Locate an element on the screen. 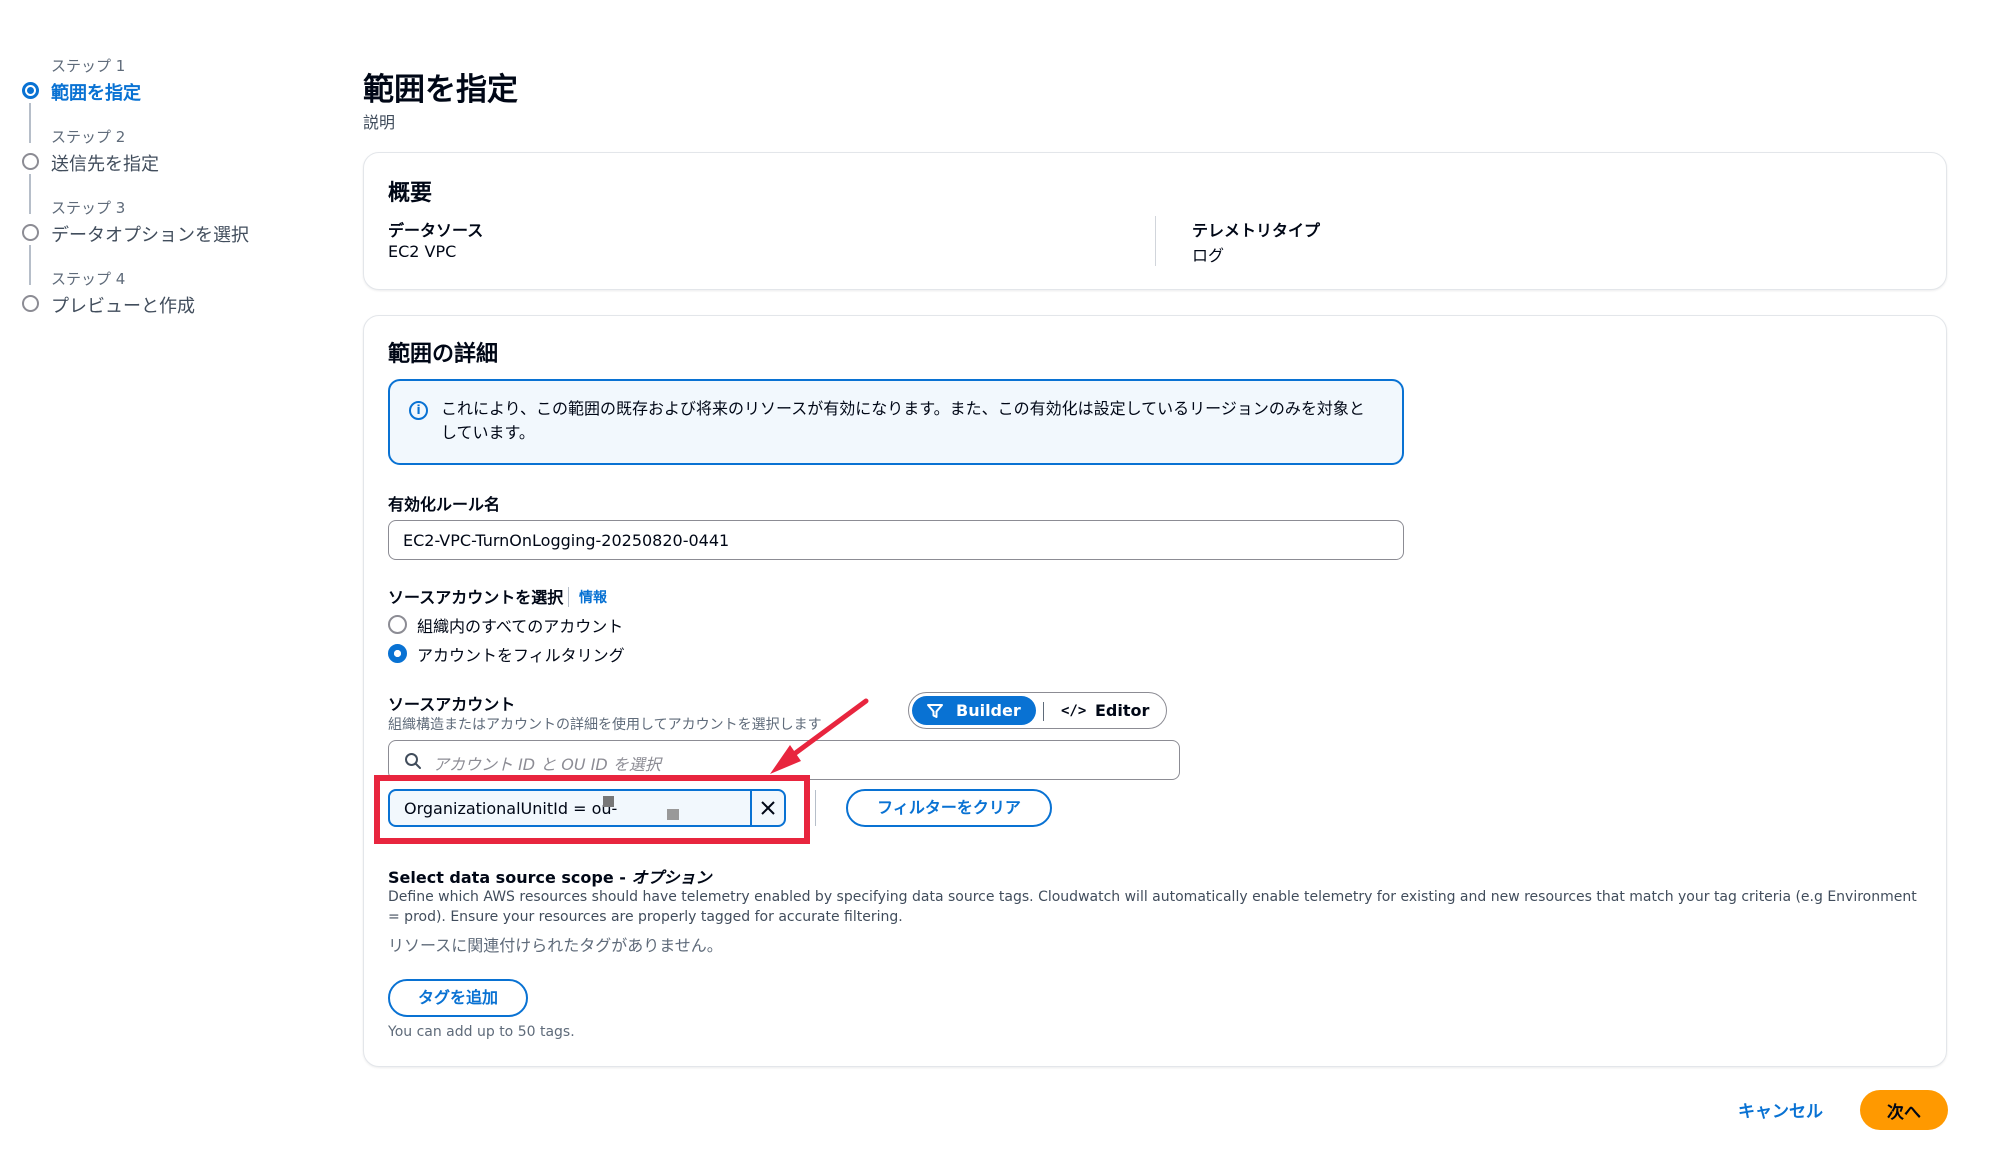 The image size is (2000, 1159). step-2-name: 送信先を指定 is located at coordinates (105, 163).